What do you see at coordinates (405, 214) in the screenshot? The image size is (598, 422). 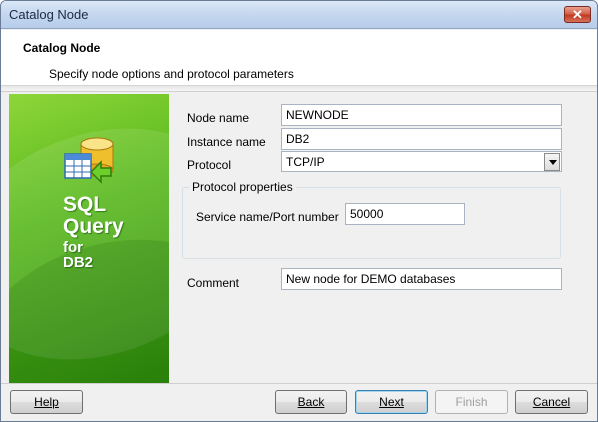 I see `service-port-input: 50000` at bounding box center [405, 214].